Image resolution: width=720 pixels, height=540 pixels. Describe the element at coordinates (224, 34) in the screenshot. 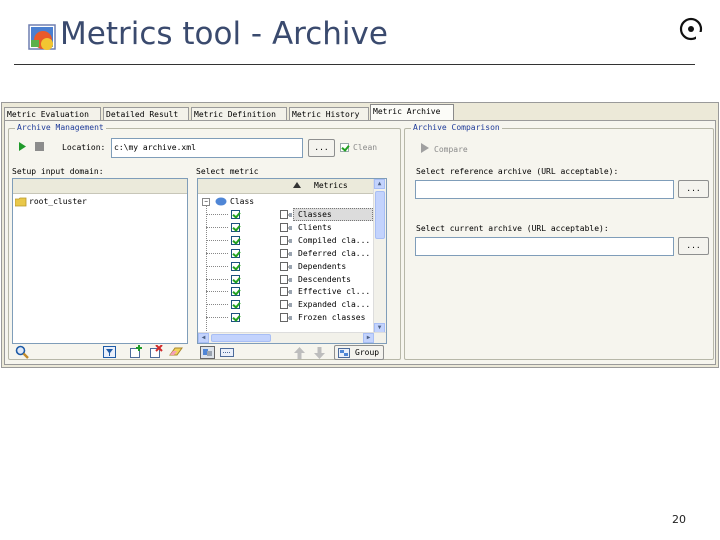

I see `slide-title: Metrics tool - Archive` at that location.